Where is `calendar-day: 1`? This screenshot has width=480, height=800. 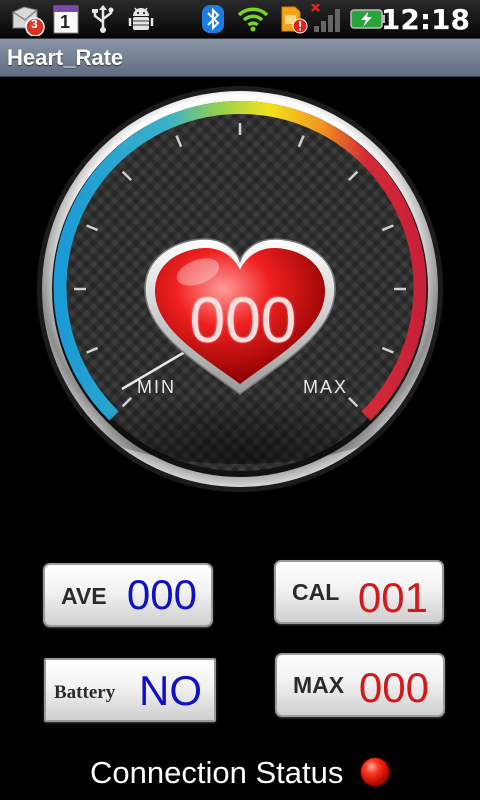
calendar-day: 1 is located at coordinates (65, 22).